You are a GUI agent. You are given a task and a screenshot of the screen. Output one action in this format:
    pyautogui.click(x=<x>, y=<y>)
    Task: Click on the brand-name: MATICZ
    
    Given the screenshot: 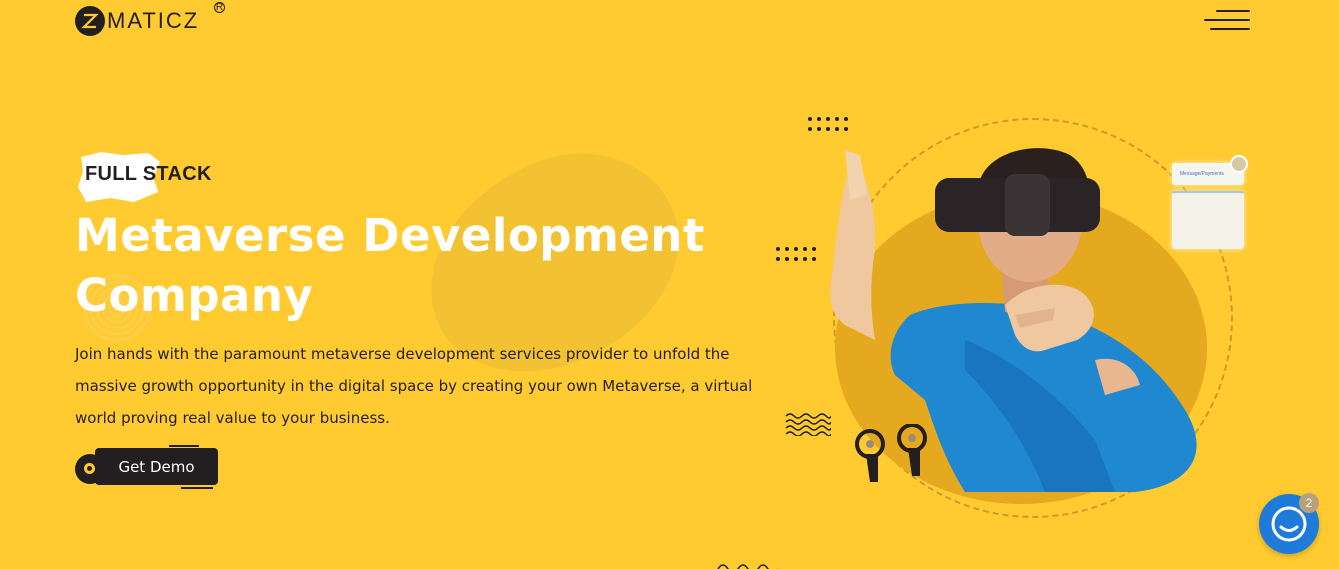 What is the action you would take?
    pyautogui.click(x=153, y=20)
    